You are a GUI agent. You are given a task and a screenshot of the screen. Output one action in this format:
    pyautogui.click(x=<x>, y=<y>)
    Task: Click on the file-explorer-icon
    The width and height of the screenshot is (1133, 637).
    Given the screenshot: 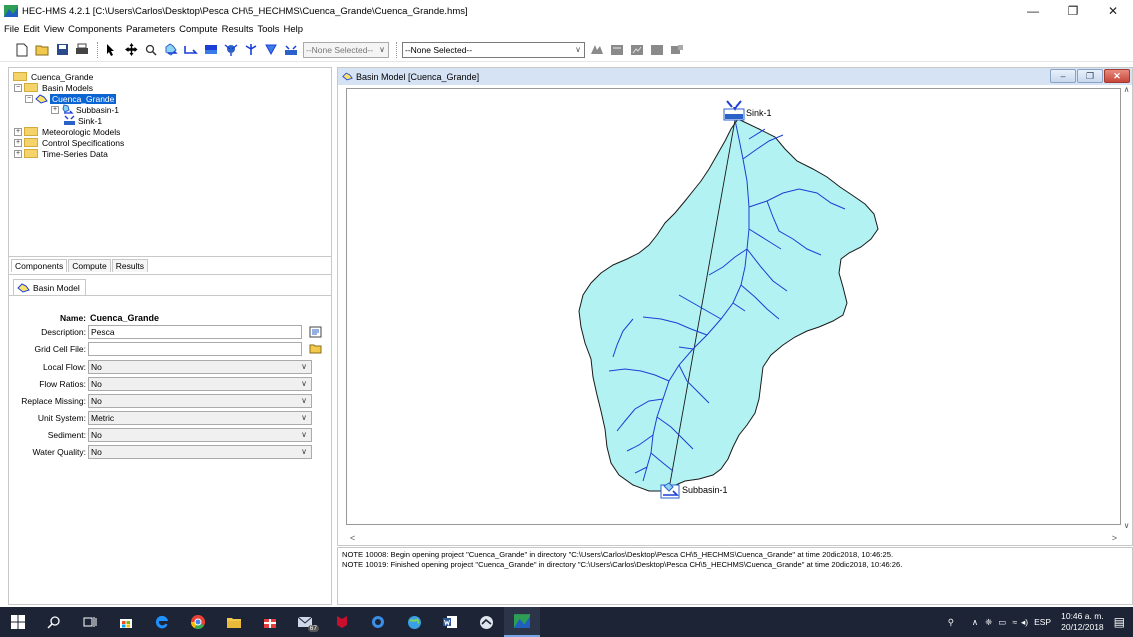 What is the action you would take?
    pyautogui.click(x=234, y=622)
    